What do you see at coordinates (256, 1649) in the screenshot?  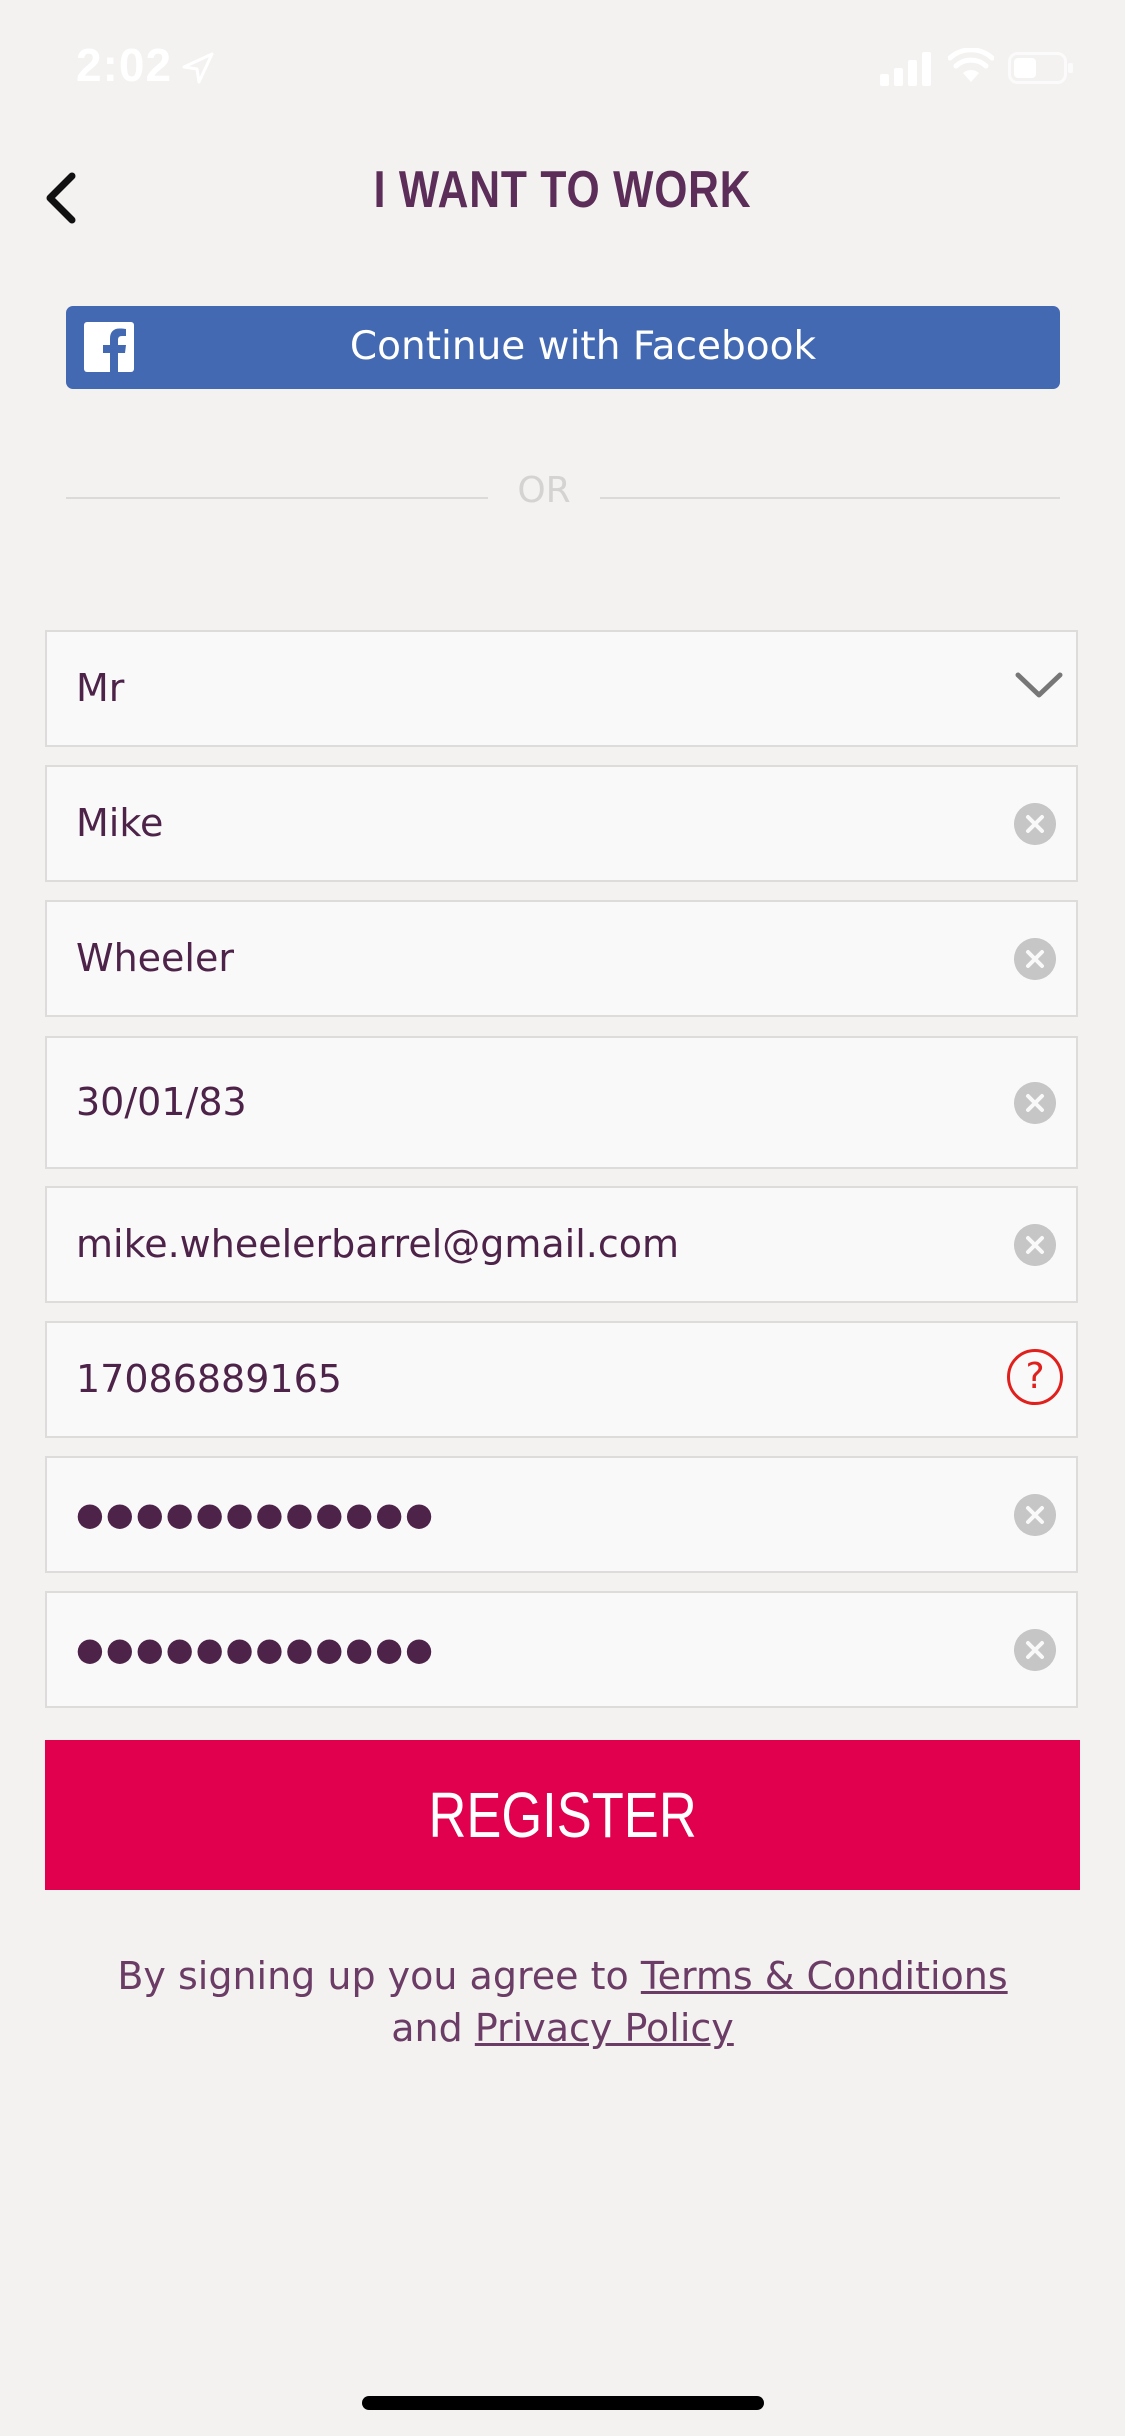 I see `confirm-password-value: ●●●●●●●●●●●●` at bounding box center [256, 1649].